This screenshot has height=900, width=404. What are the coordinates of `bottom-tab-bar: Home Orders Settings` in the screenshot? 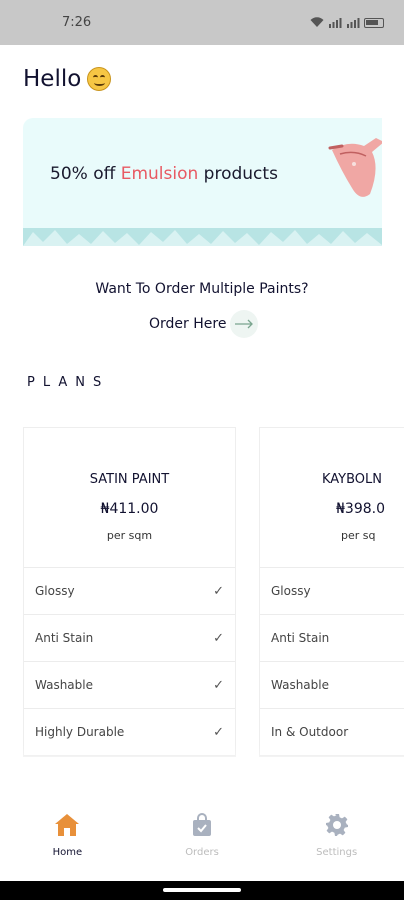 It's located at (202, 833).